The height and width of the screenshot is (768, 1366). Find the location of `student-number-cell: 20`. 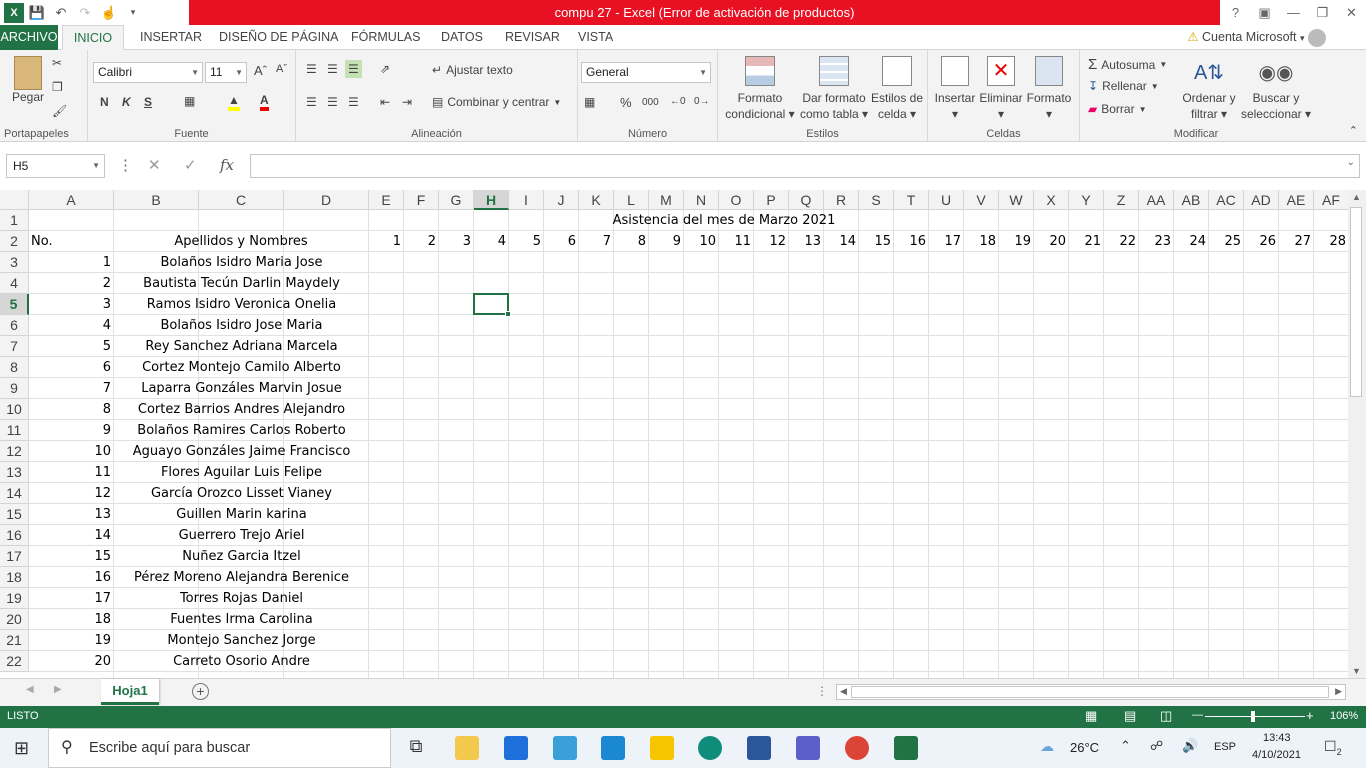

student-number-cell: 20 is located at coordinates (70, 661).